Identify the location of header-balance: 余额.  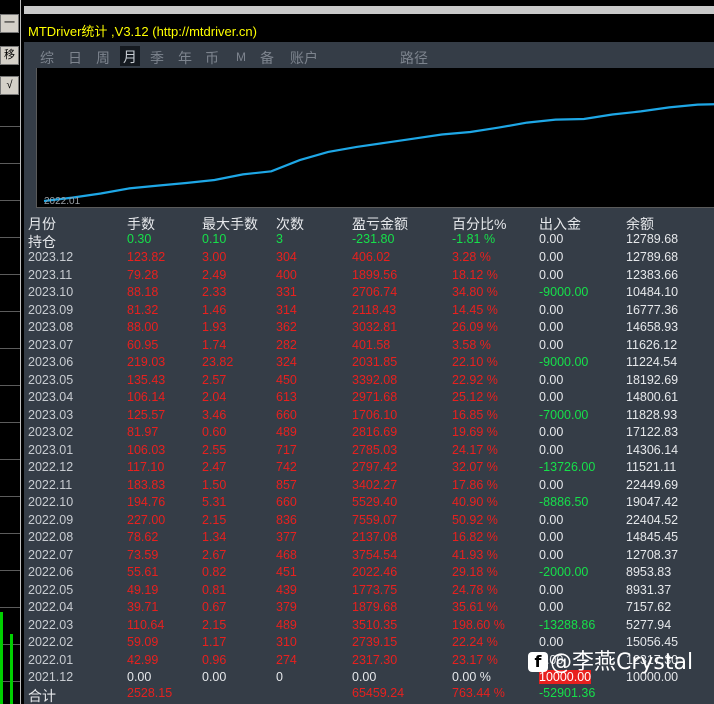
(640, 224).